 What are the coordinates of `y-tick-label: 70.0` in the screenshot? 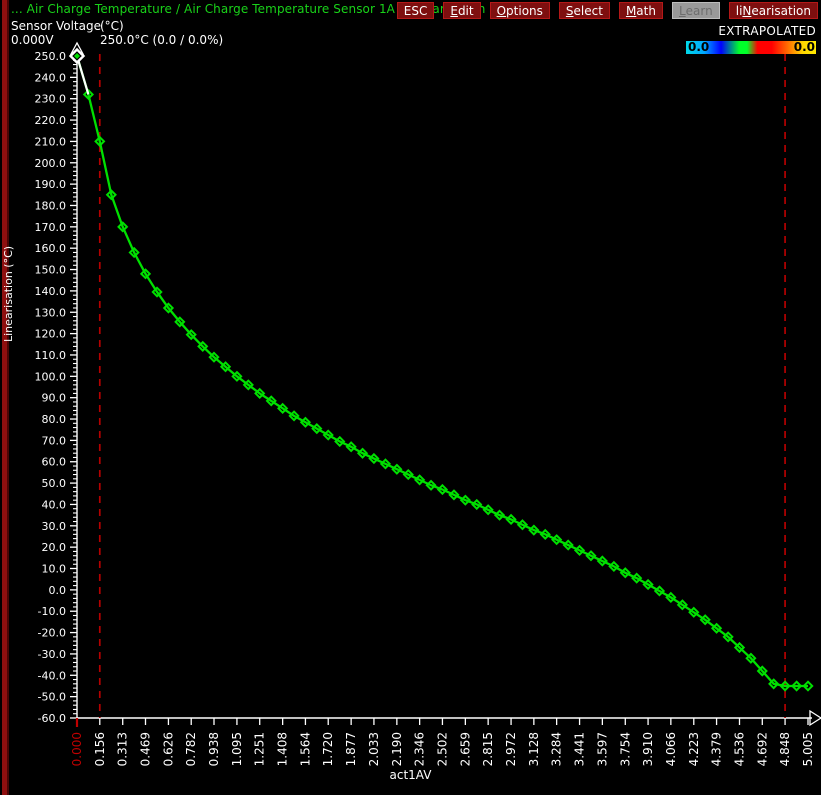 It's located at (54, 440).